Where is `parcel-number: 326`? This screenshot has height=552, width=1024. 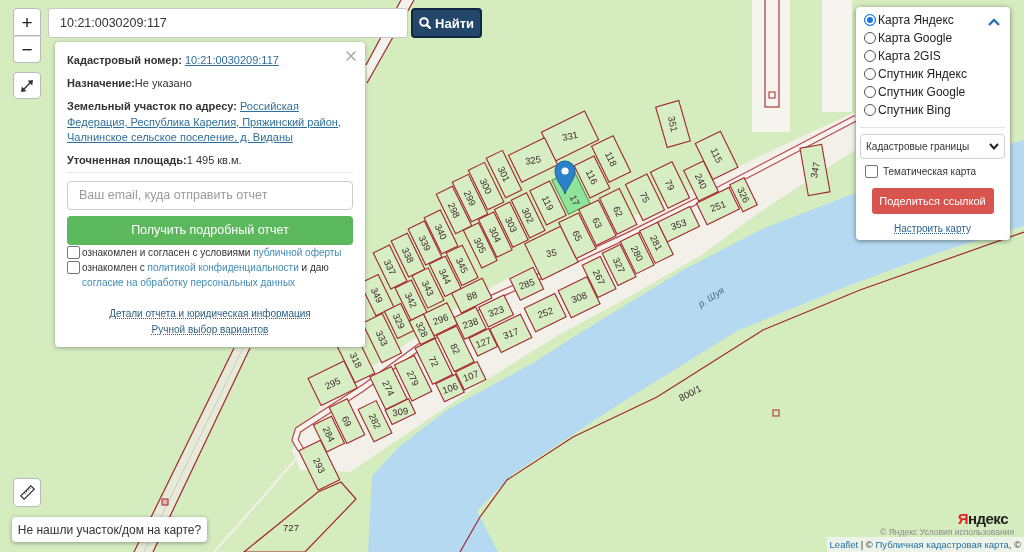 parcel-number: 326 is located at coordinates (743, 195).